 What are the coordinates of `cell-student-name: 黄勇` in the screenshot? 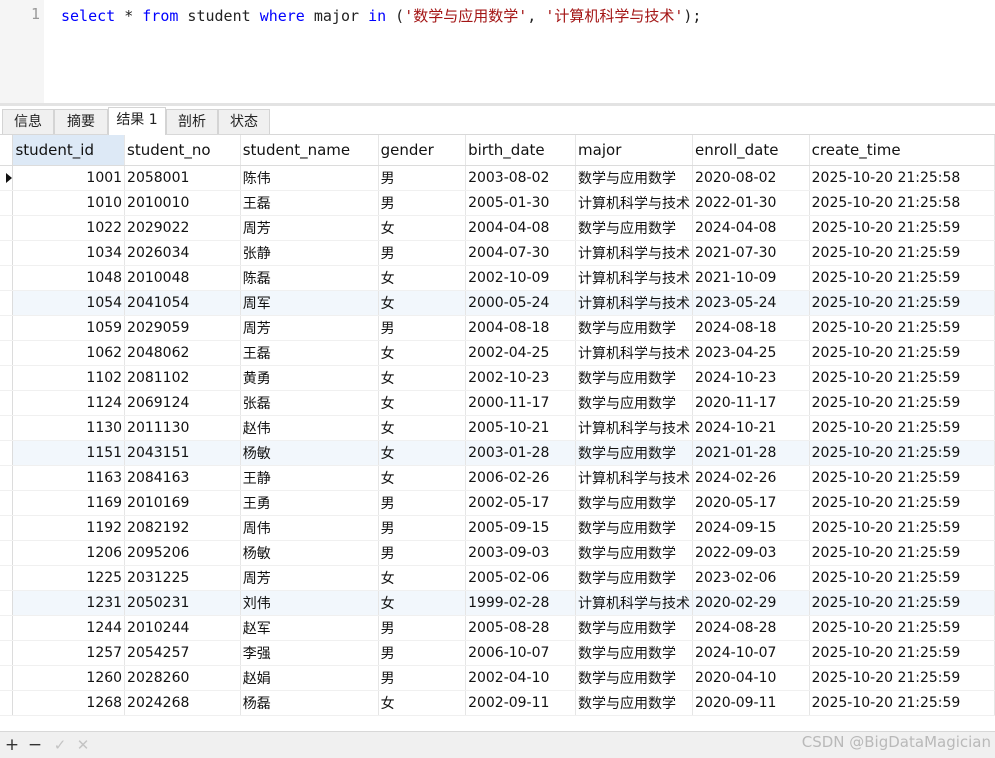 It's located at (309, 378).